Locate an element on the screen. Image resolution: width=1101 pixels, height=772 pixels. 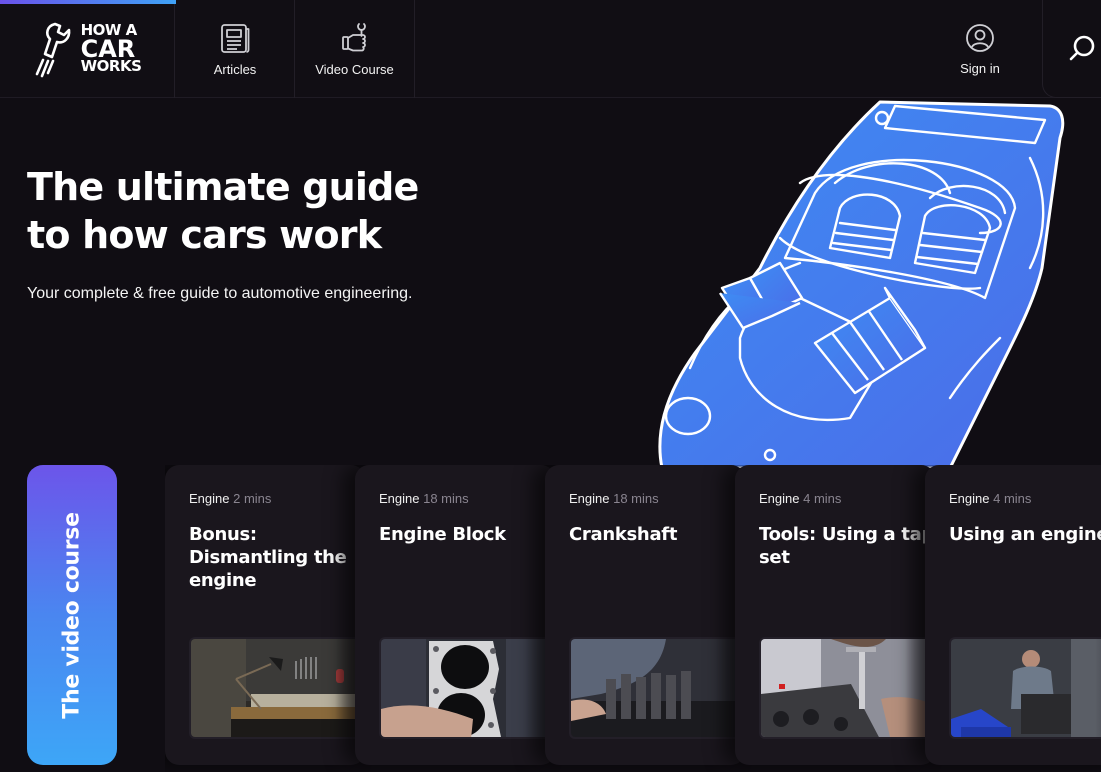
video-card: Engine 18 mins Crankshaft is located at coordinates (645, 615).